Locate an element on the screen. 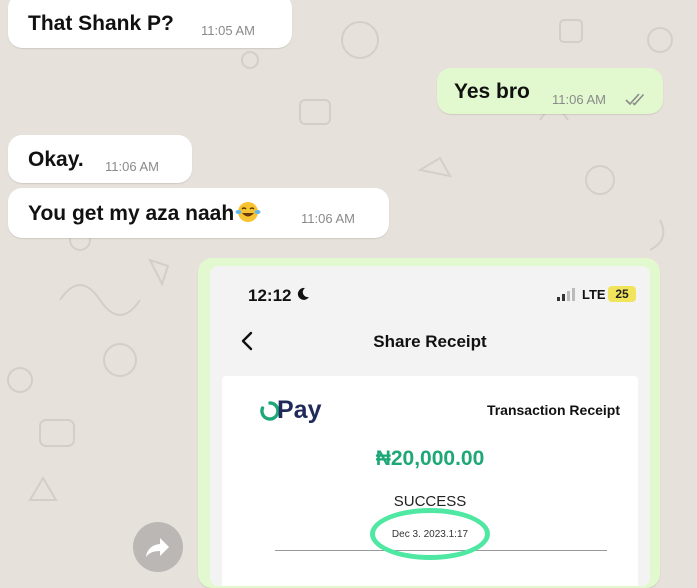 The image size is (697, 588). message-text: You get my aza naah is located at coordinates (144, 213).